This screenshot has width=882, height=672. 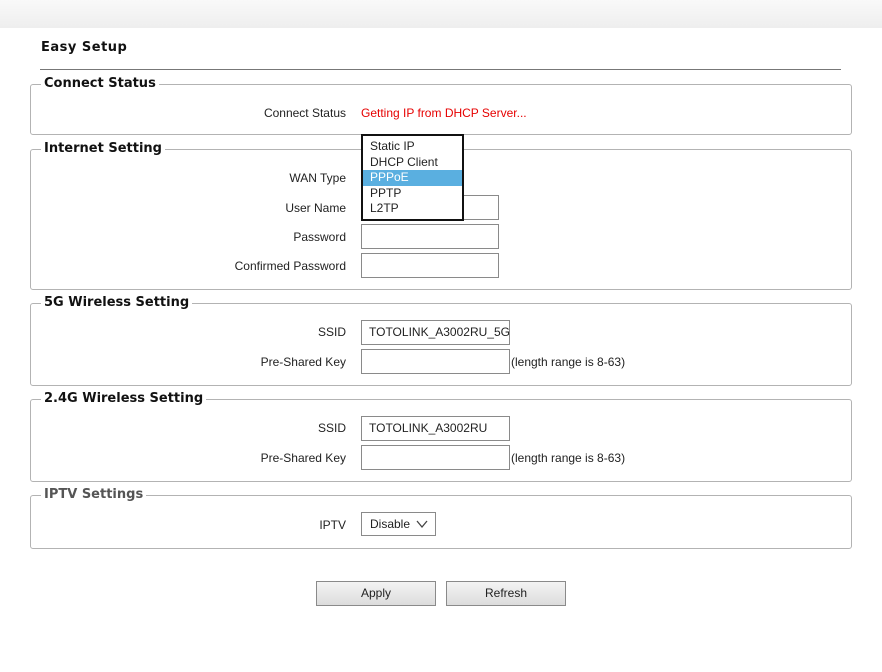 What do you see at coordinates (331, 428) in the screenshot?
I see `ssid-24g-label: SSID` at bounding box center [331, 428].